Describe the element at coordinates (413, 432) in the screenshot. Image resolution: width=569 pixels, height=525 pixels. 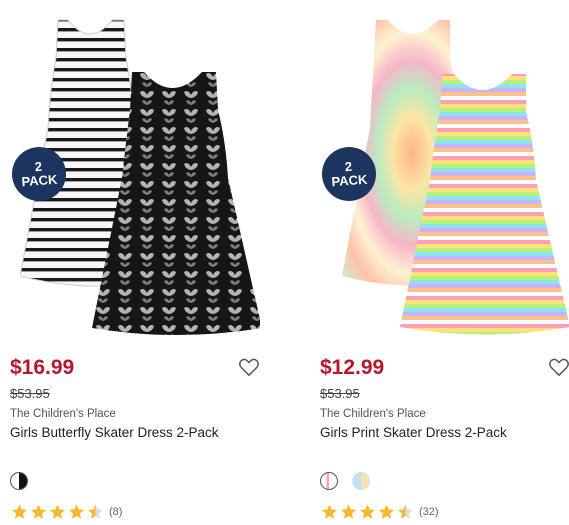
I see `product-title: Girls Print Skater Dress 2-Pack` at that location.